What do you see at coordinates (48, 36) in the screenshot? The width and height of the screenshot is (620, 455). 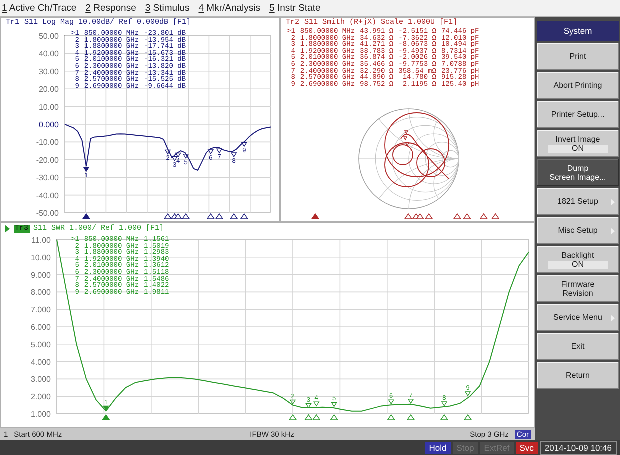 I see `axis-tick-label: 50.00` at bounding box center [48, 36].